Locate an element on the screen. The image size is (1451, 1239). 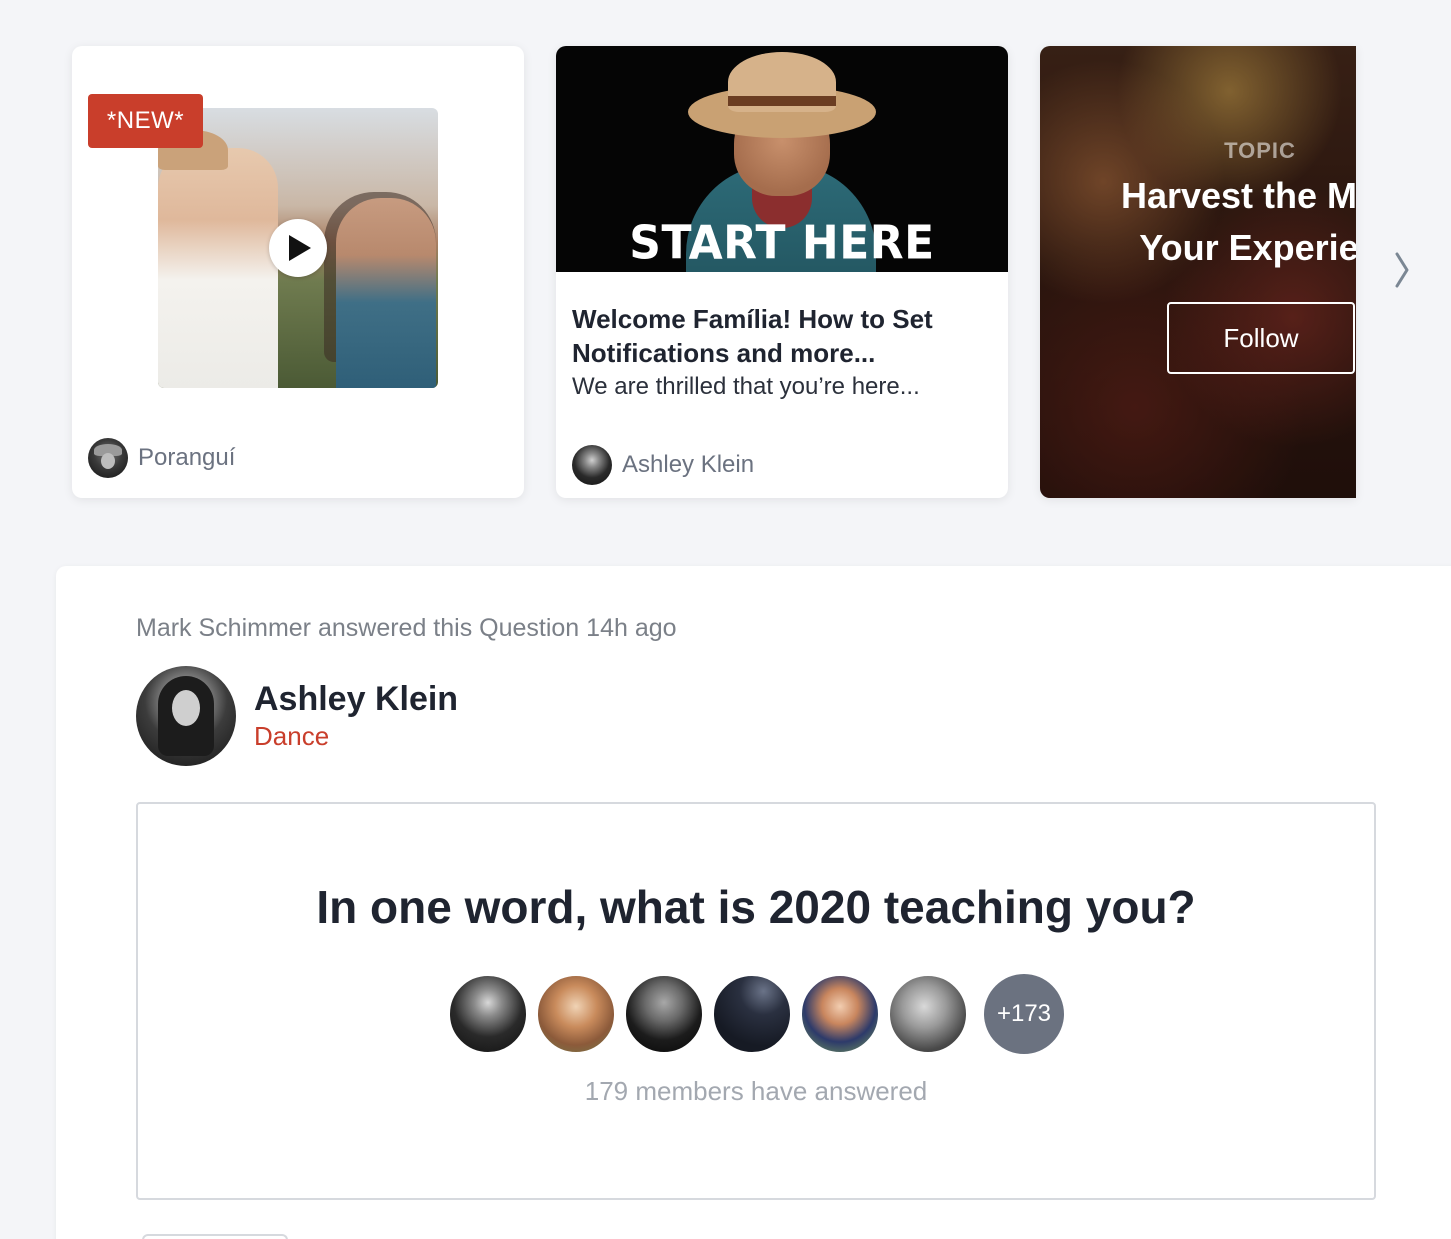
chevron-right-icon is located at coordinates (1402, 270).